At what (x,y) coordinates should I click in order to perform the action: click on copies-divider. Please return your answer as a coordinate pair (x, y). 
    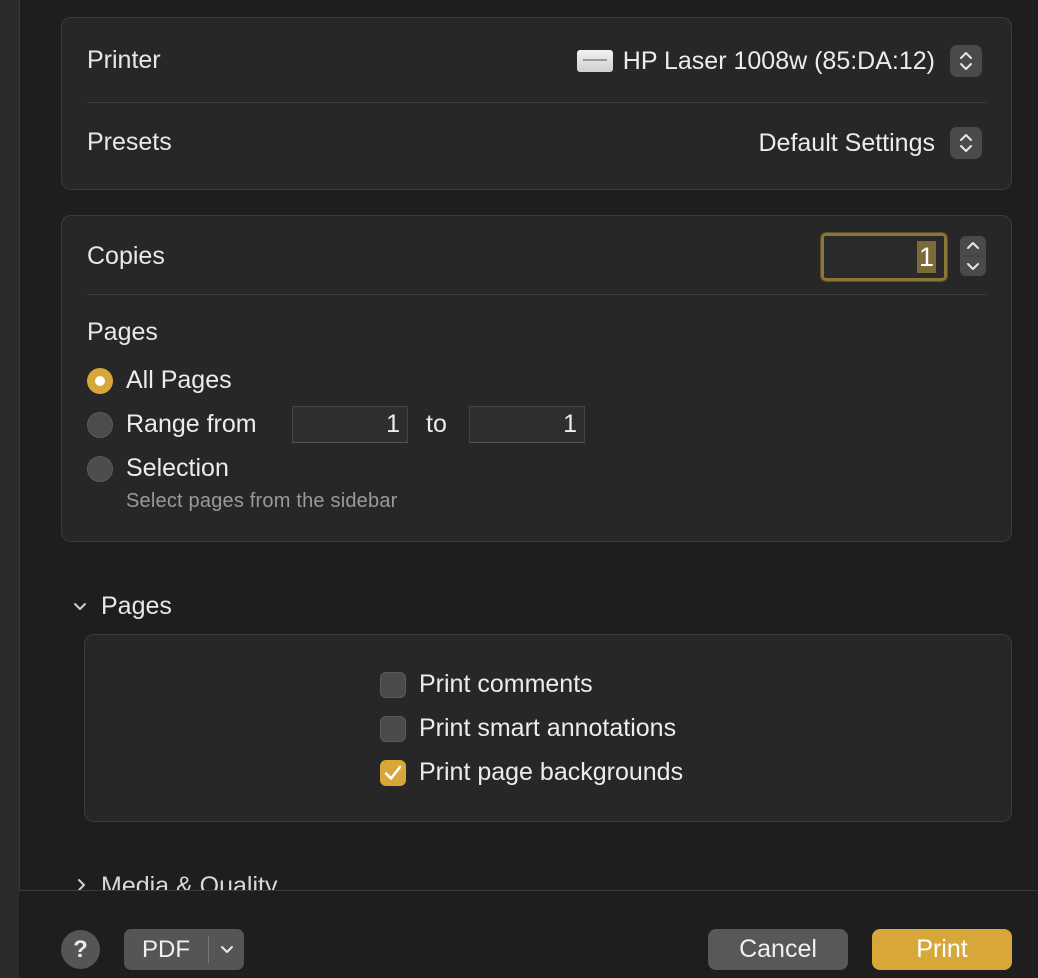
    Looking at the image, I should click on (536, 294).